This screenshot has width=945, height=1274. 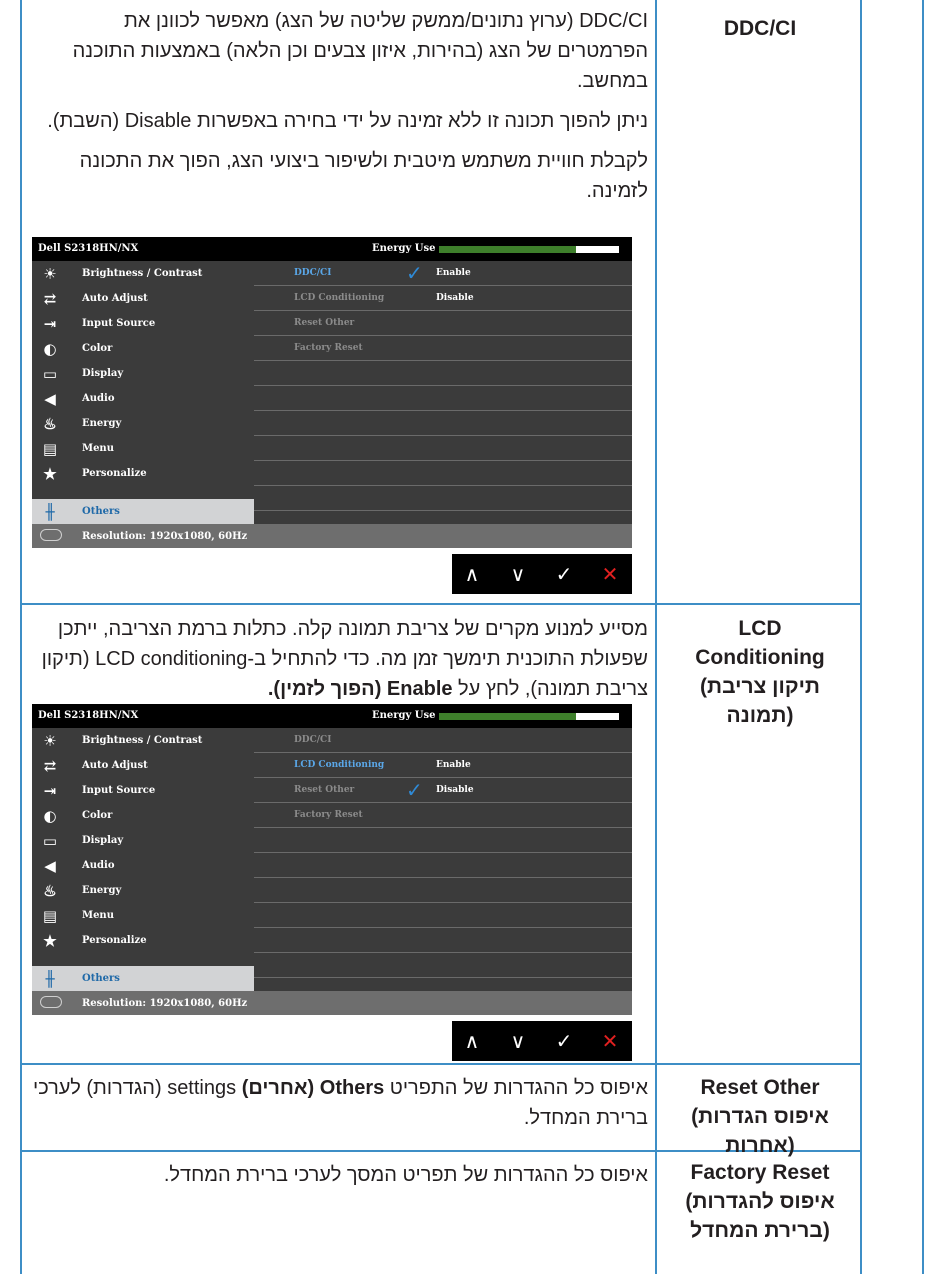 What do you see at coordinates (453, 765) in the screenshot?
I see `osd-value-enable: Enable` at bounding box center [453, 765].